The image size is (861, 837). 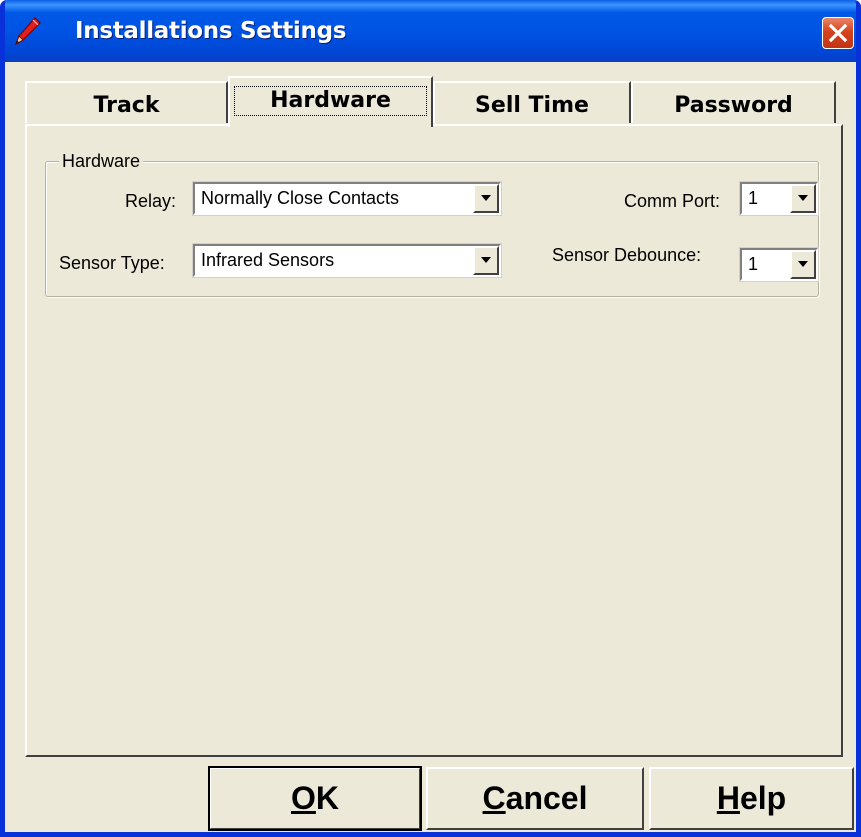 What do you see at coordinates (494, 798) in the screenshot?
I see `cancel-access-key: C` at bounding box center [494, 798].